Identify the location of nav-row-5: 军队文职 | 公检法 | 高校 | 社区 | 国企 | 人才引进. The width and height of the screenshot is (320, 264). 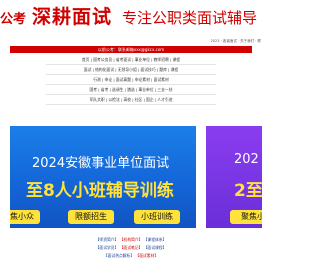
(131, 100).